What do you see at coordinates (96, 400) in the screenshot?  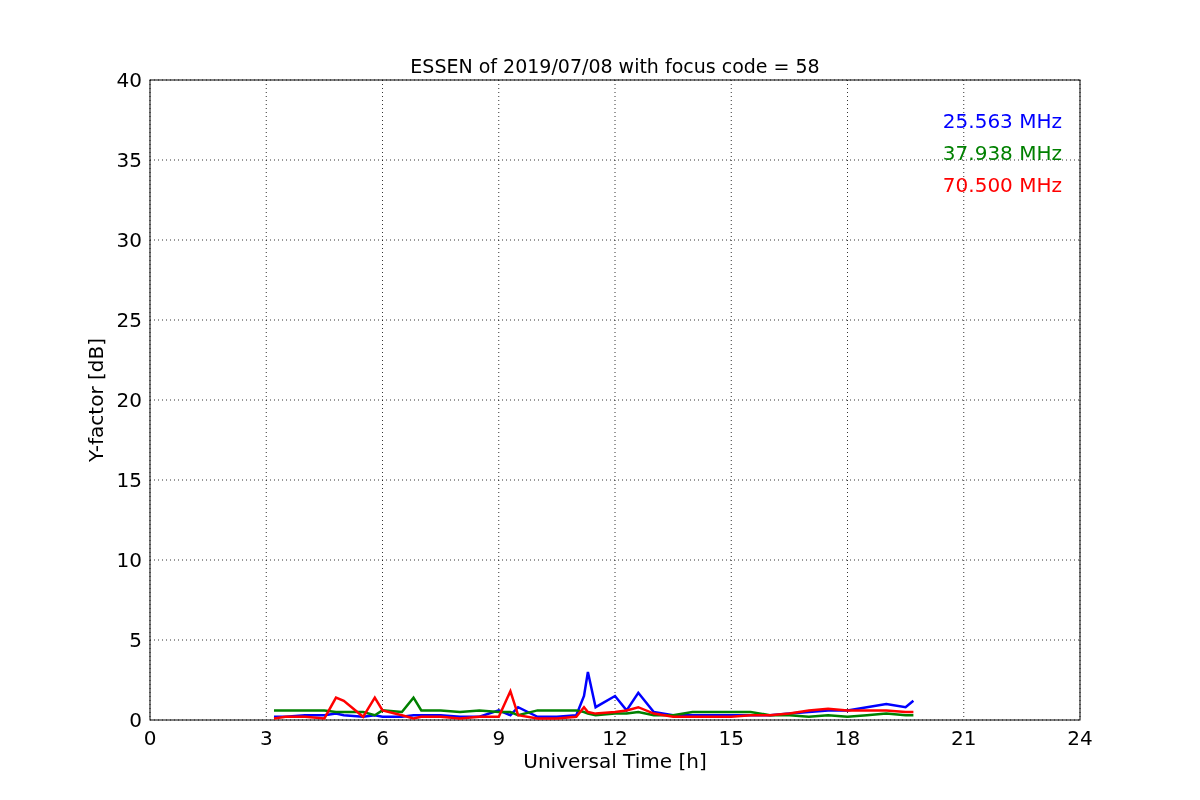 I see `y-axis-label: Y-factor [dB]` at bounding box center [96, 400].